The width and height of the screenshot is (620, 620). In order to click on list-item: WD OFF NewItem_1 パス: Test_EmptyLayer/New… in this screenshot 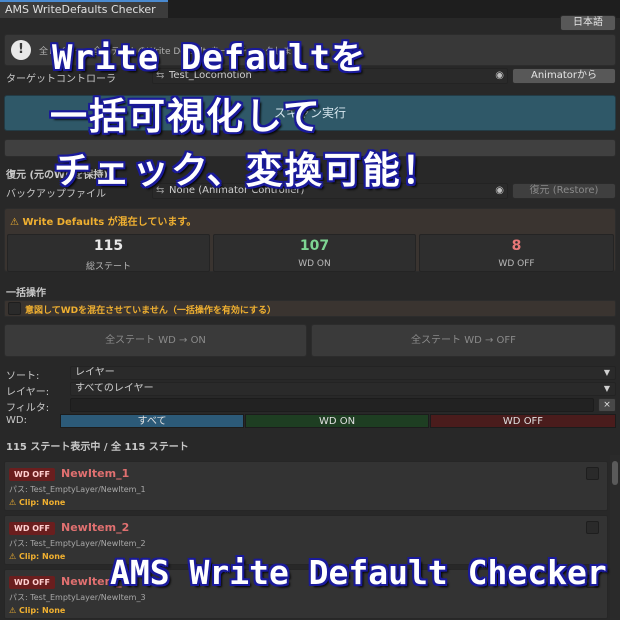, I will do `click(306, 486)`.